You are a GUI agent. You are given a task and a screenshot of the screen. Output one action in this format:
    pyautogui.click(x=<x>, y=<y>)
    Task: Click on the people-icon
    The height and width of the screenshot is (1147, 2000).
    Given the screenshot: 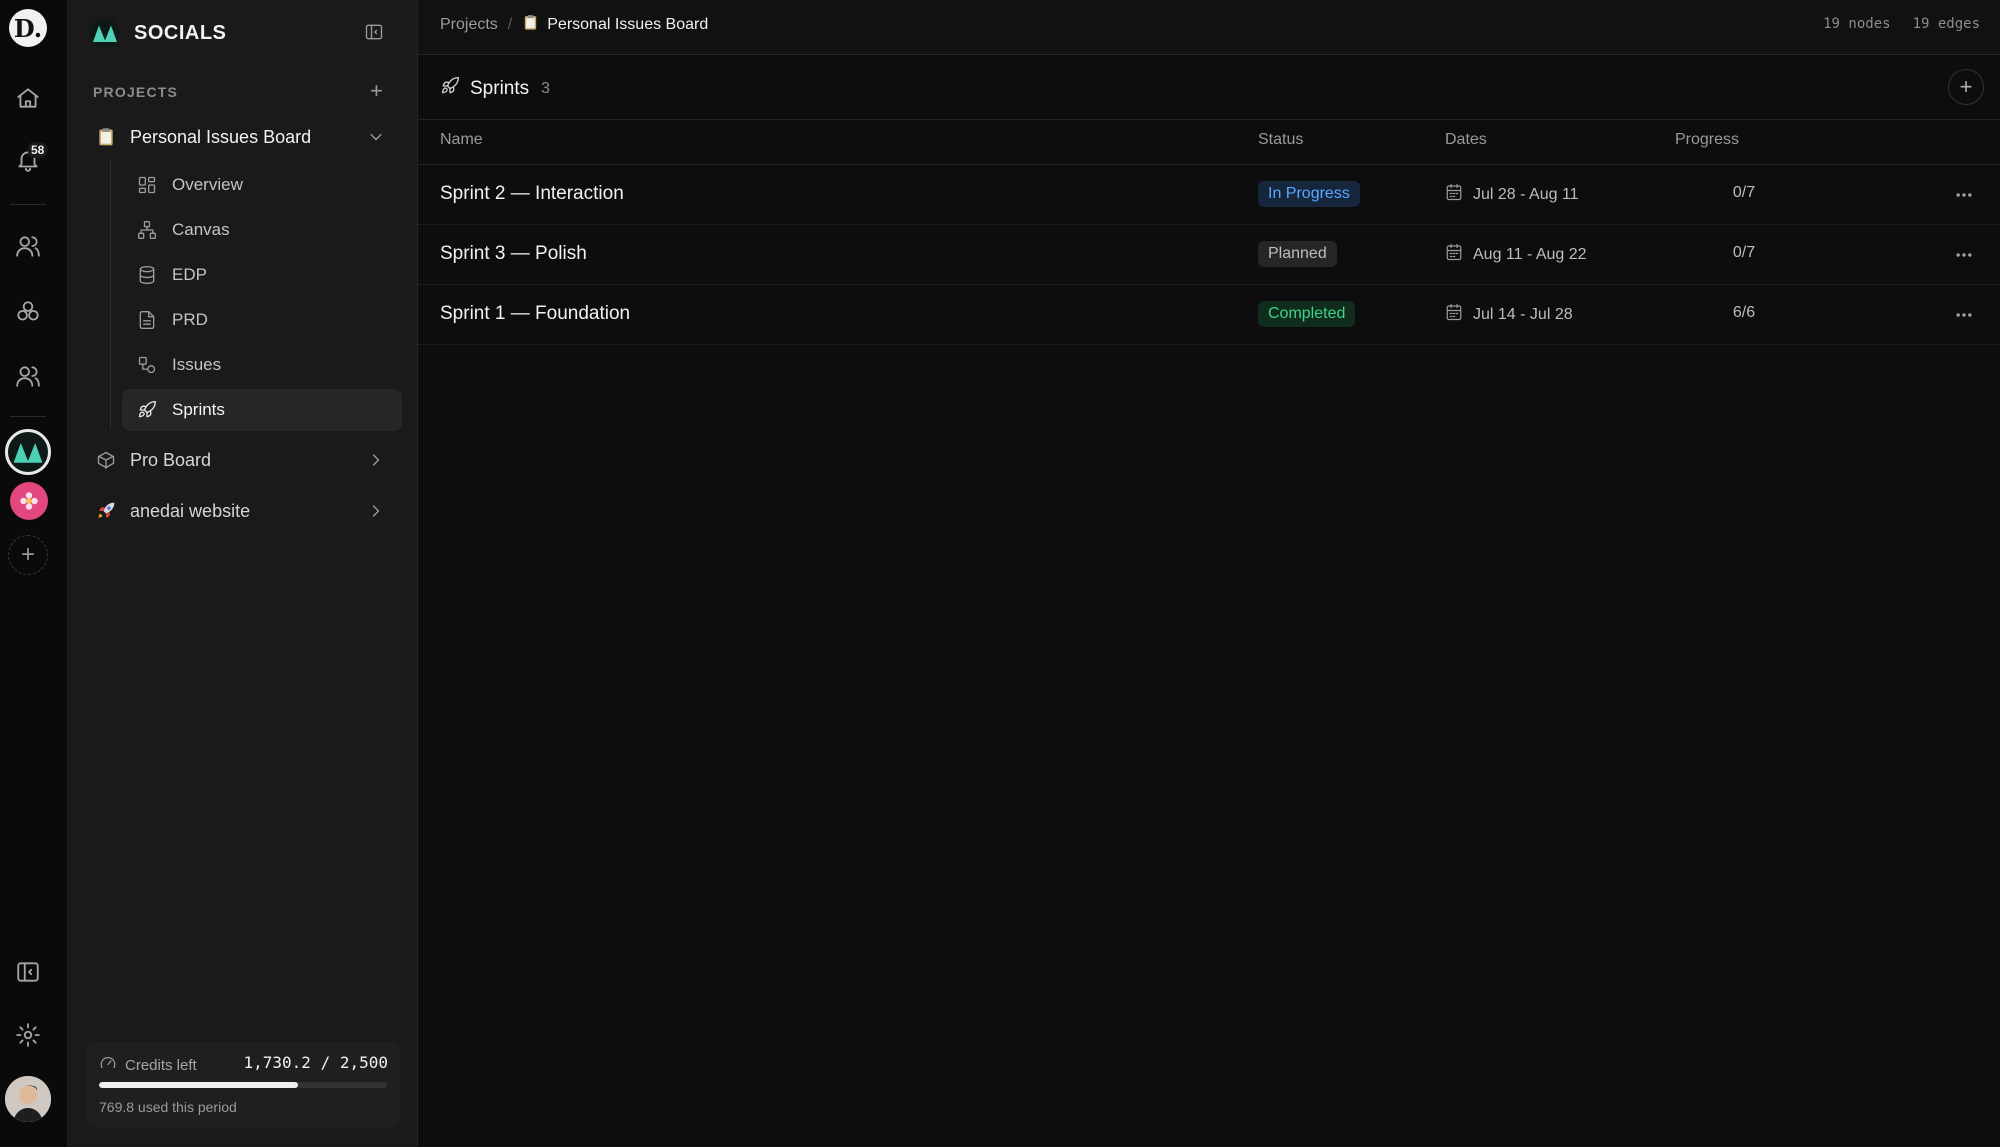 What is the action you would take?
    pyautogui.click(x=28, y=246)
    